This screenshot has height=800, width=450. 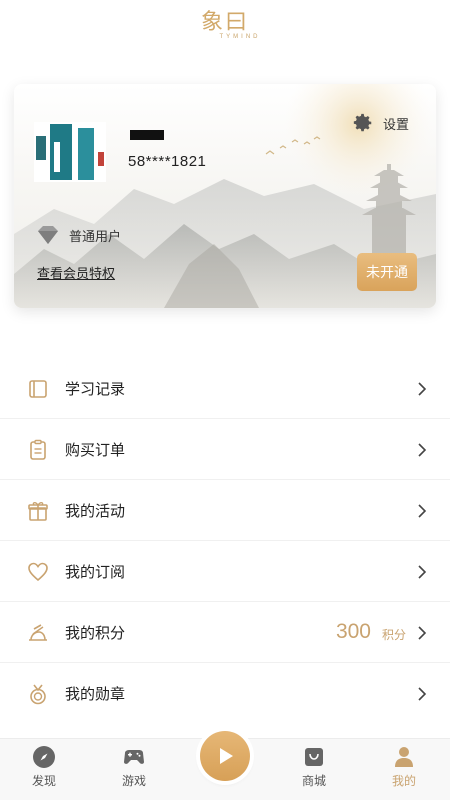 What do you see at coordinates (380, 123) in the screenshot?
I see `settings-button: 设置` at bounding box center [380, 123].